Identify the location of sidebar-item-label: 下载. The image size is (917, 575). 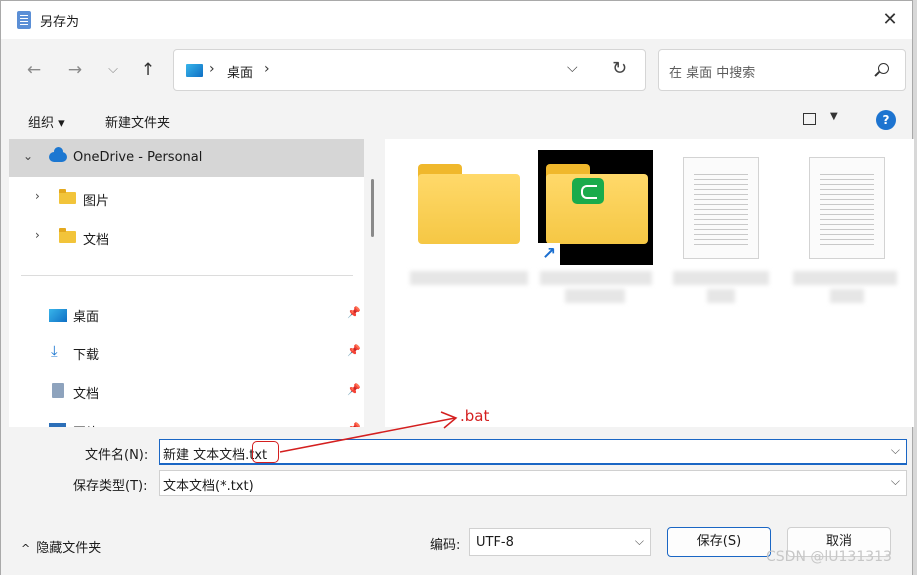
(86, 355).